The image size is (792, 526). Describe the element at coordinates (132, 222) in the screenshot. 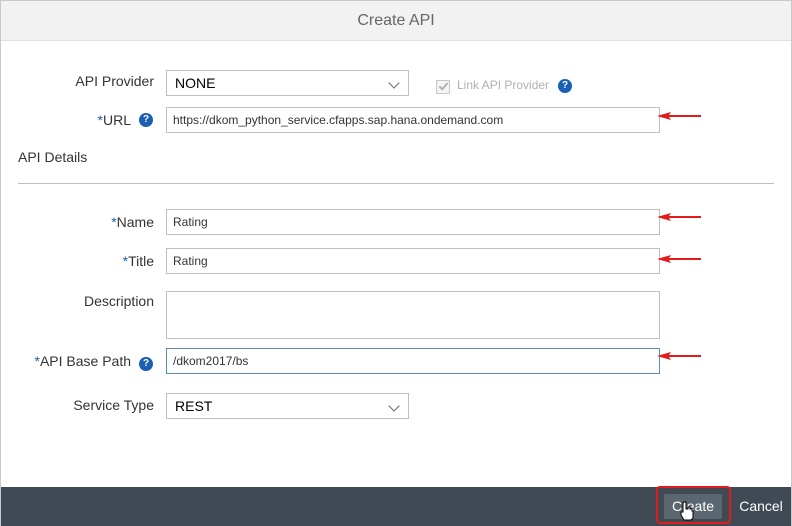

I see `name-label: *Name` at that location.